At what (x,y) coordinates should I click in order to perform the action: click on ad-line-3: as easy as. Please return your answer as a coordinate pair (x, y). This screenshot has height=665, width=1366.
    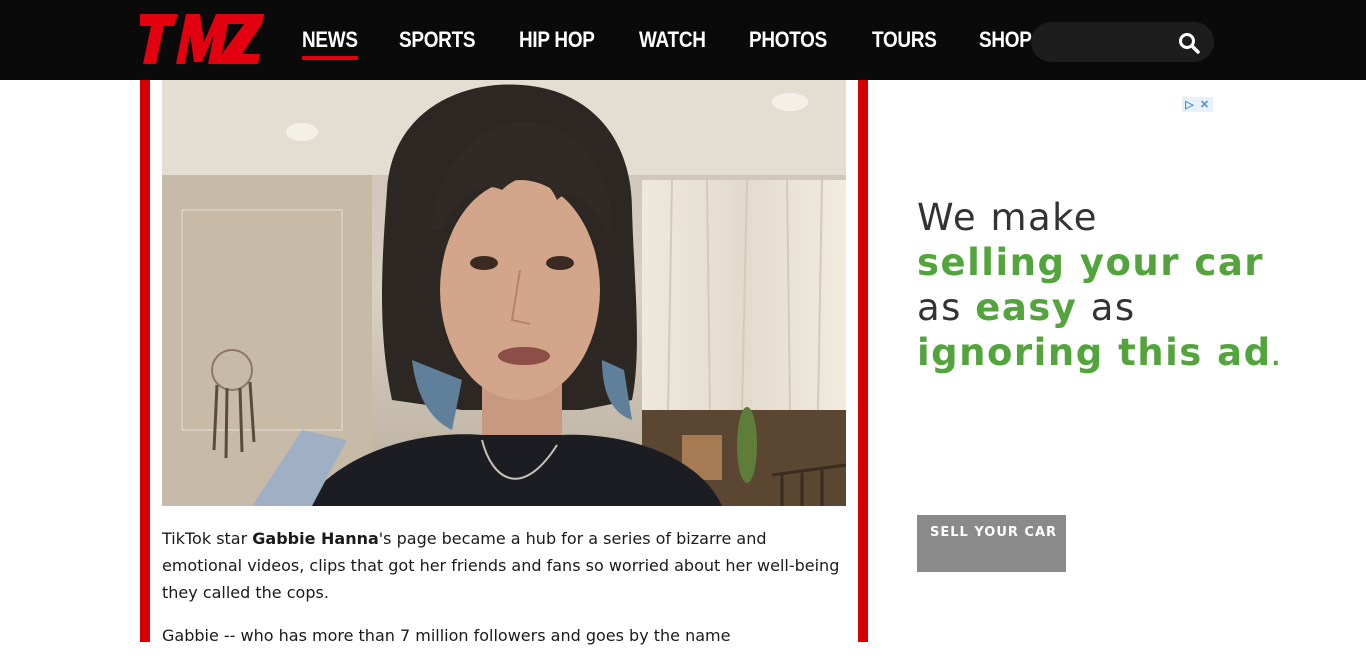
    Looking at the image, I should click on (1099, 307).